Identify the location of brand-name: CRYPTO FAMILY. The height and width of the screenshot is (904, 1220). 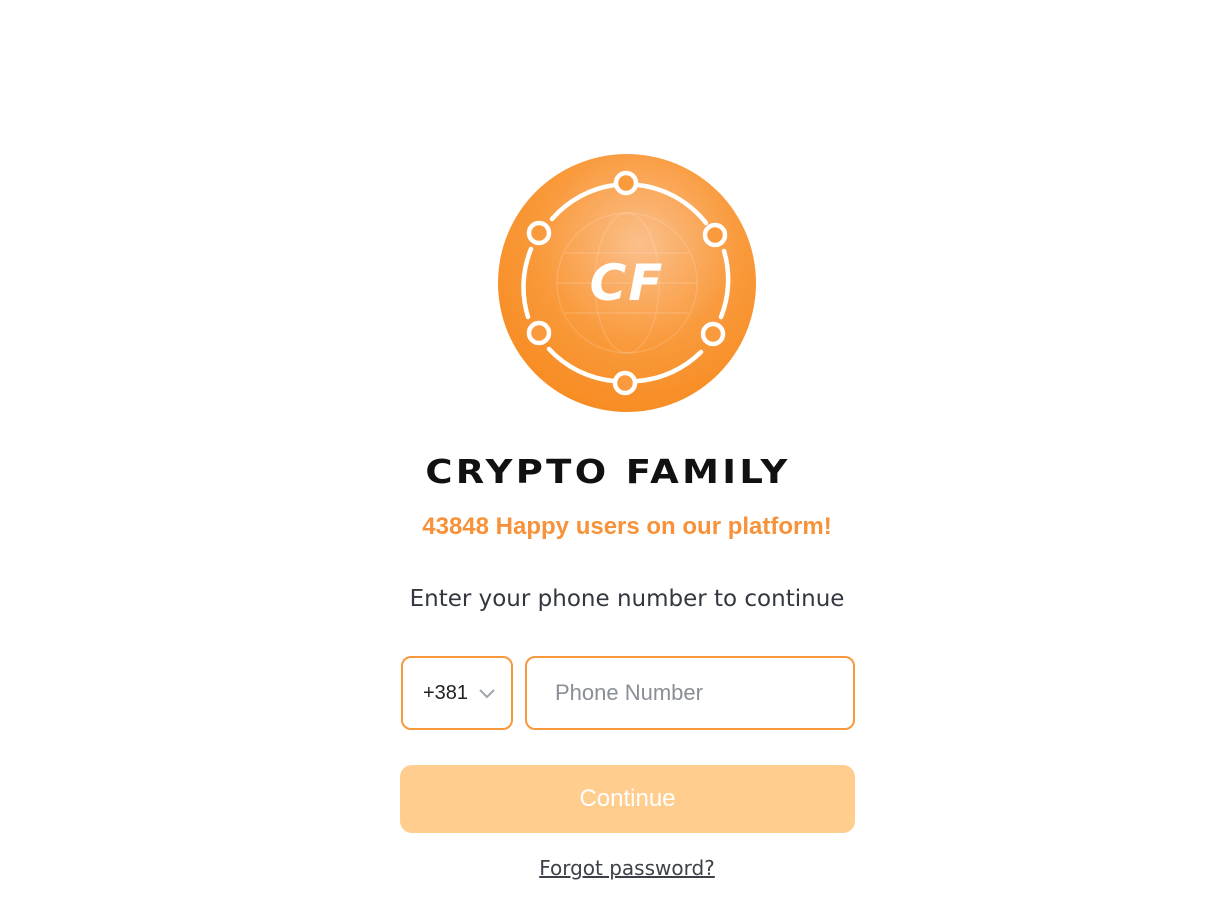
(608, 471).